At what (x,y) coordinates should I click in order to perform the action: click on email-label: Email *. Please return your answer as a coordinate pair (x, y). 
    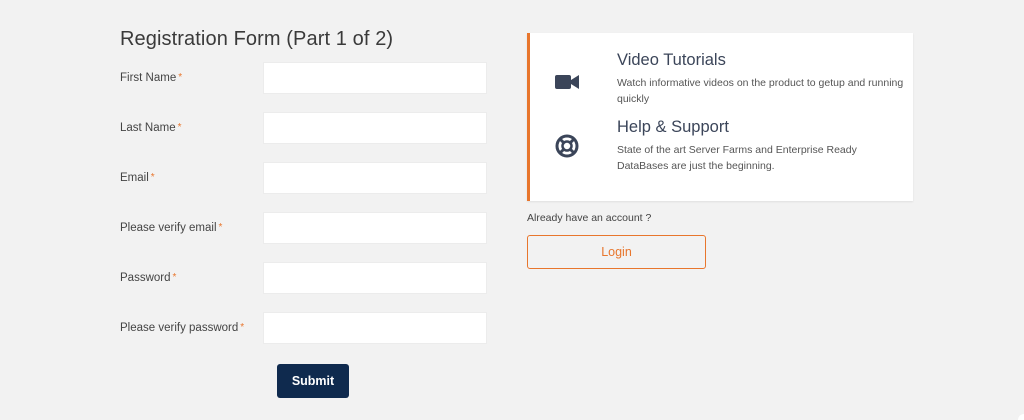
    Looking at the image, I should click on (137, 178).